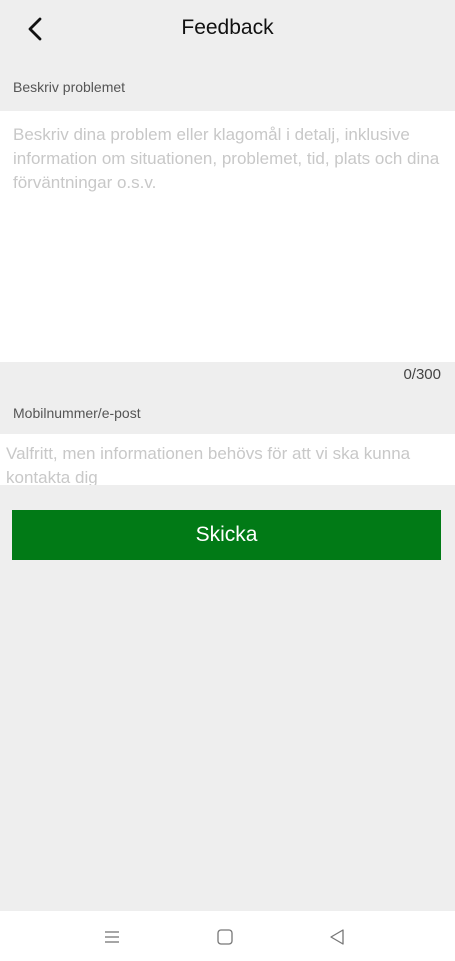  I want to click on contact-label: Mobilnummer/e-post, so click(77, 413).